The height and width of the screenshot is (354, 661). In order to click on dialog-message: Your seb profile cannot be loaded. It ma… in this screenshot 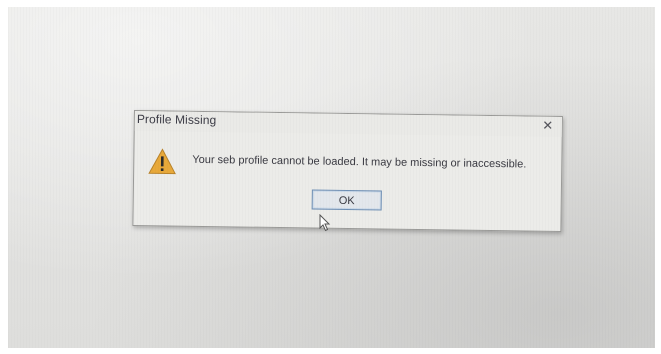, I will do `click(359, 162)`.